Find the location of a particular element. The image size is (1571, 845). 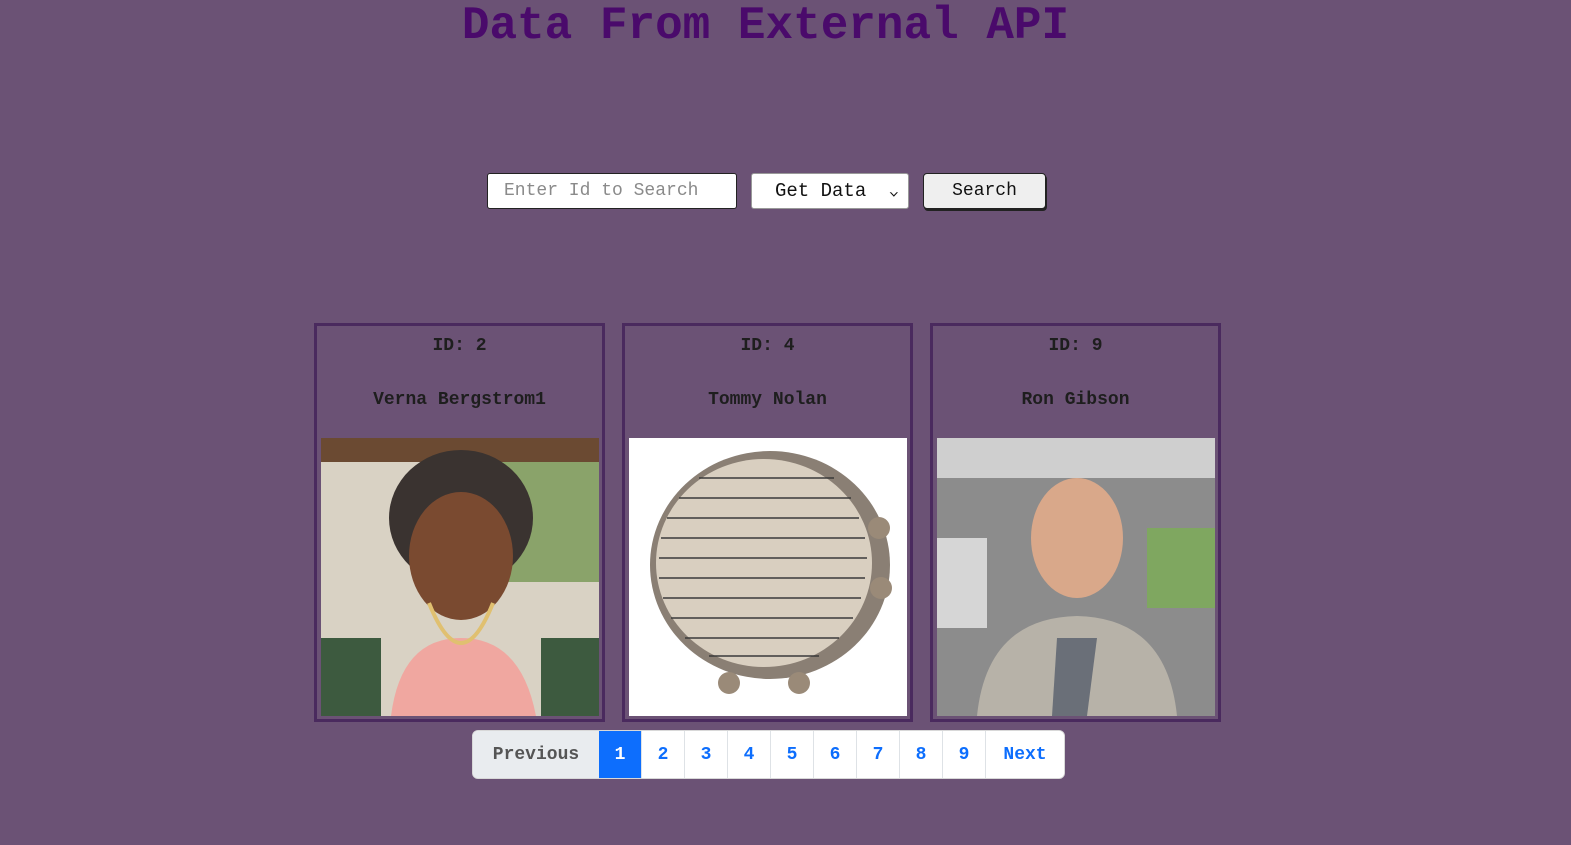

search-input is located at coordinates (612, 191).